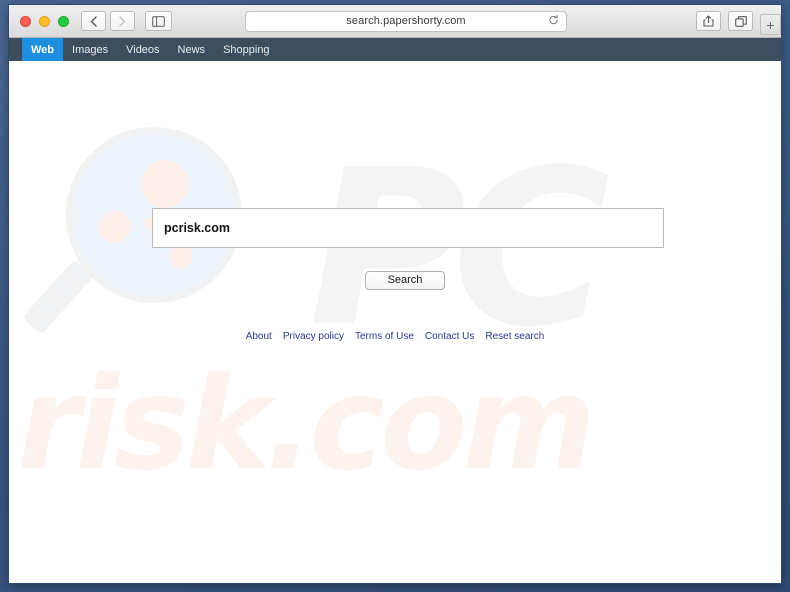 The image size is (790, 592). I want to click on nav-item-videos: Videos, so click(142, 49).